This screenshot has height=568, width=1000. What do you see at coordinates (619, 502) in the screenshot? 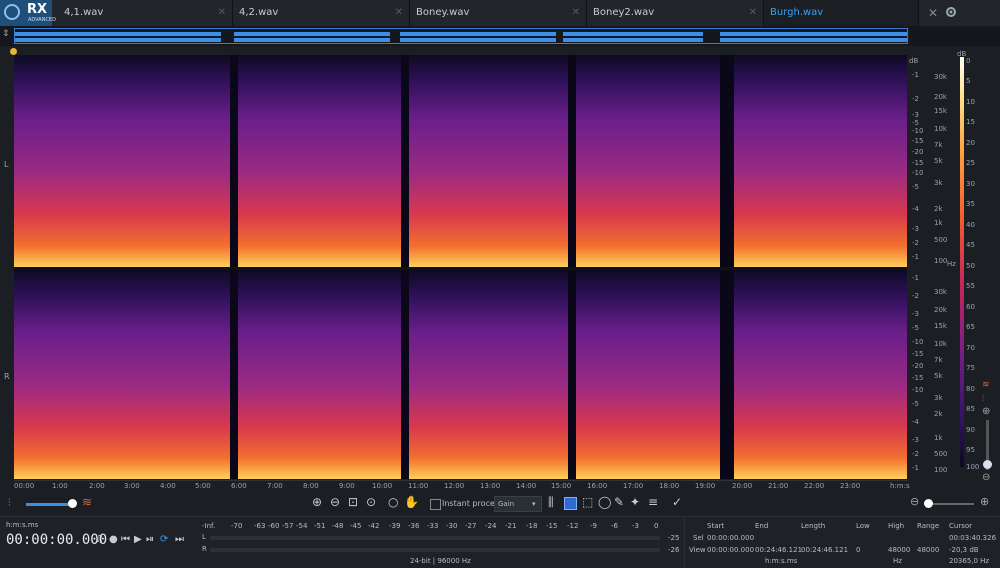
I see `brush-icon: ✎` at bounding box center [619, 502].